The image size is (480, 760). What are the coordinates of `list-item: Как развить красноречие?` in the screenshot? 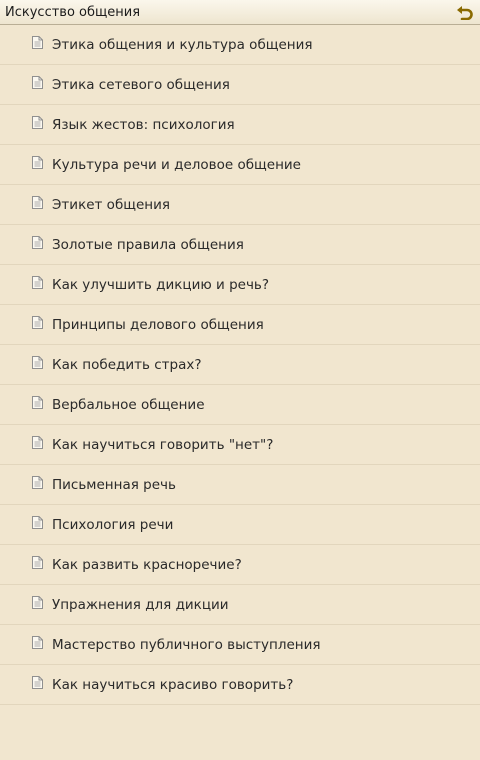 It's located at (240, 565).